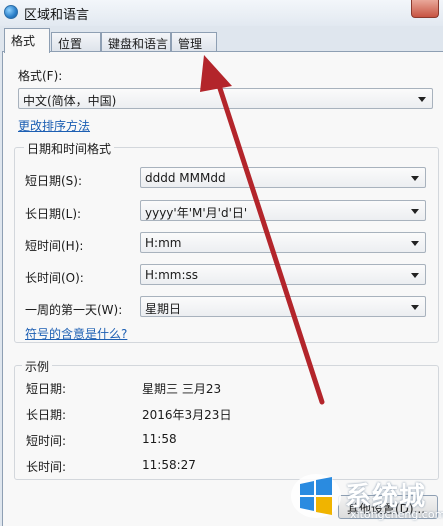  What do you see at coordinates (37, 366) in the screenshot?
I see `examples-group-title: 示例` at bounding box center [37, 366].